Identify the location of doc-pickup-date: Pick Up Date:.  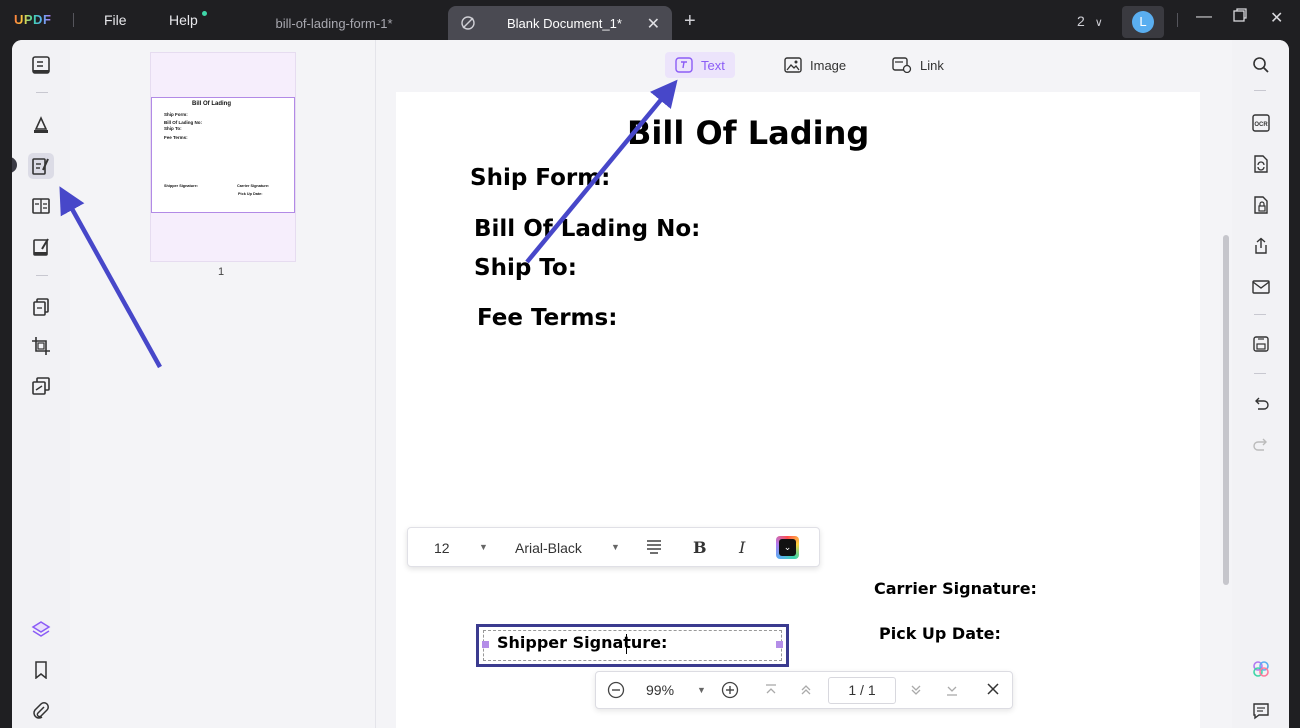
(940, 633).